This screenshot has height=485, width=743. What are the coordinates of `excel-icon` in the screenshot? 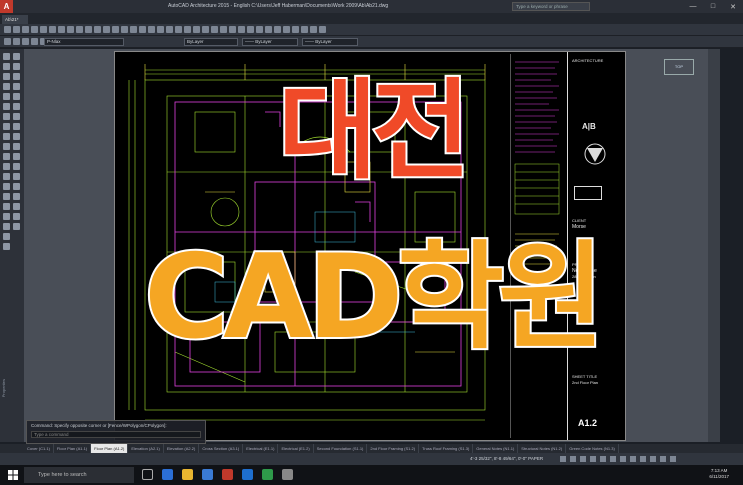 It's located at (267, 474).